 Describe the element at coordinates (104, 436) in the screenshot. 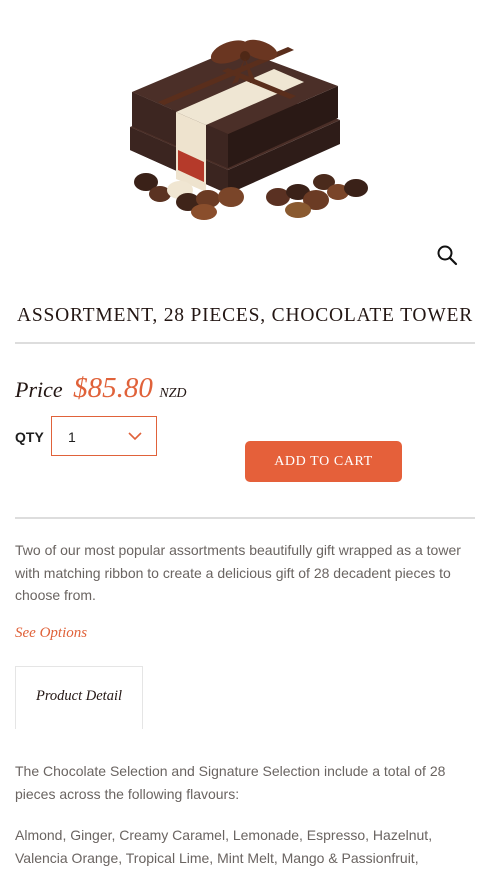

I see `quantity-select: 1` at that location.